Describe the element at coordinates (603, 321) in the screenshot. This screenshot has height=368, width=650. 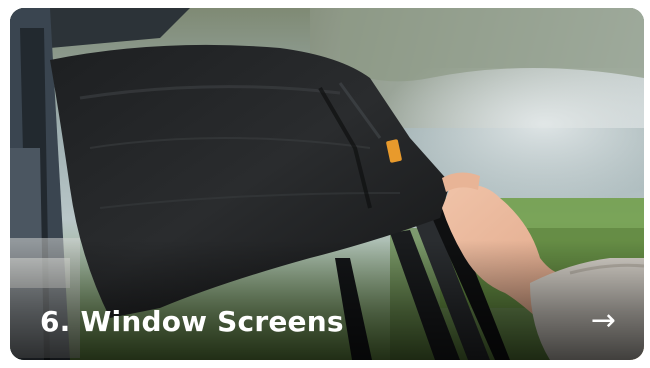
I see `arrow-right-icon: →` at that location.